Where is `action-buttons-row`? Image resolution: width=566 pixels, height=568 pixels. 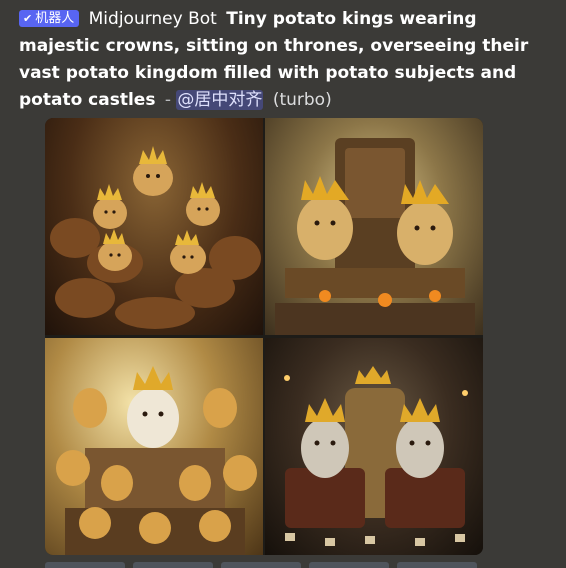 action-buttons-row is located at coordinates (264, 565).